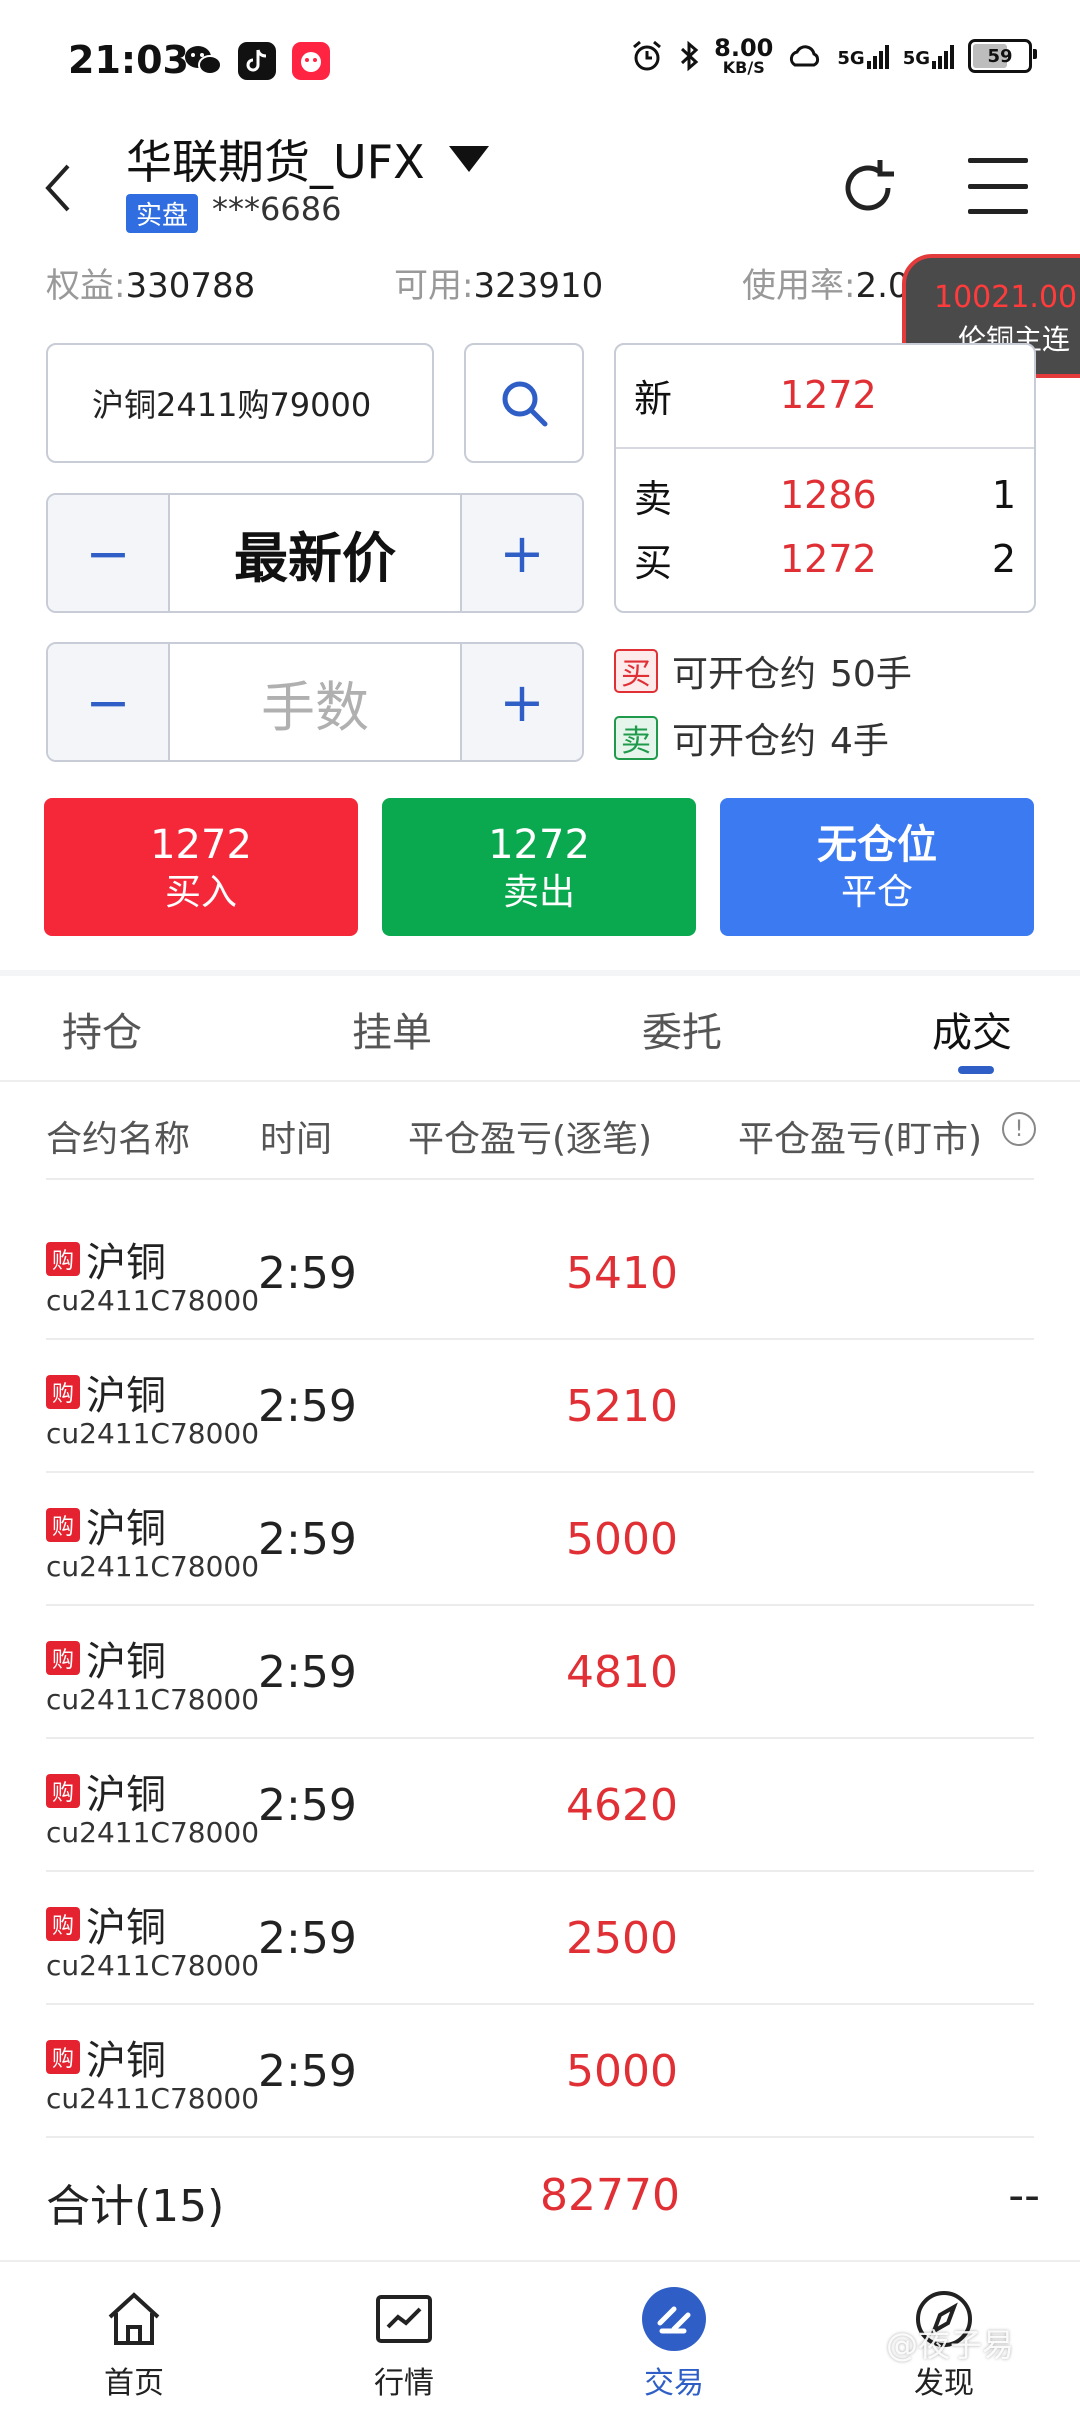 The height and width of the screenshot is (2414, 1080). I want to click on quote-panel: 新 1272 卖 1286 1 买 1272 2, so click(825, 478).